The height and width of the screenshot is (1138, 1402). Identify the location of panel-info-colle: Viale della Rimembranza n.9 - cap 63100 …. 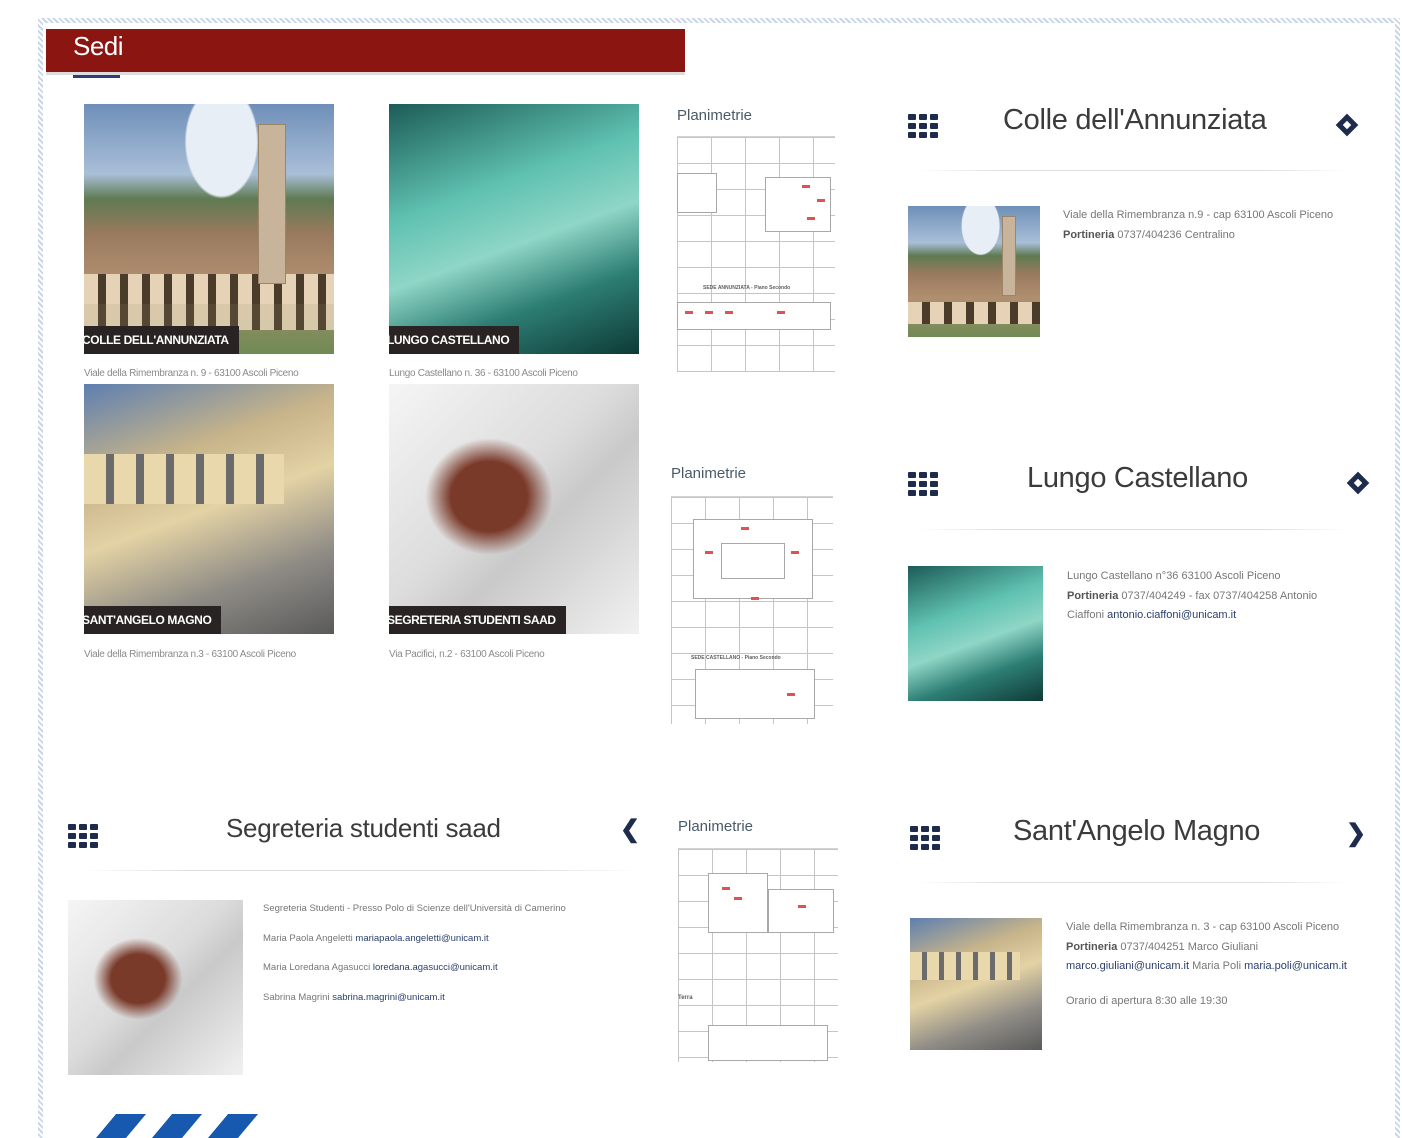
(1213, 225).